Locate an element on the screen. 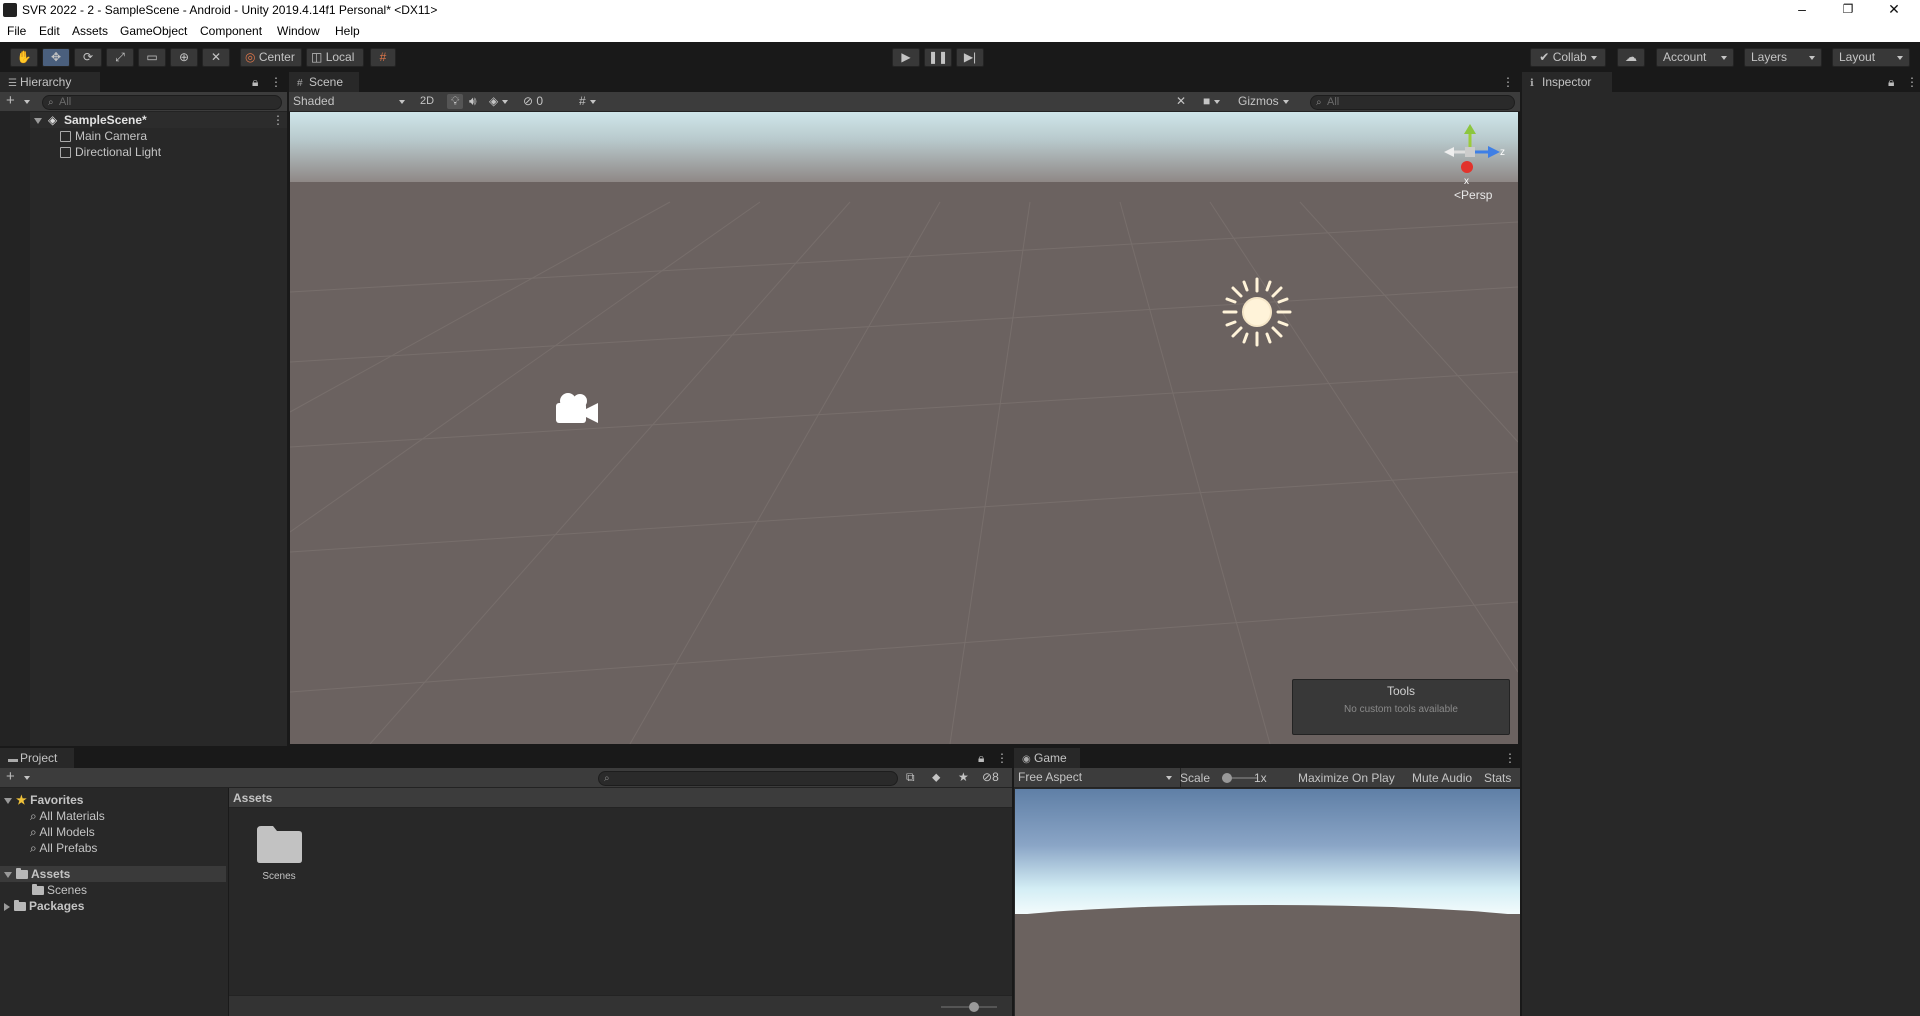  project-search-input: ⌕ is located at coordinates (748, 778).